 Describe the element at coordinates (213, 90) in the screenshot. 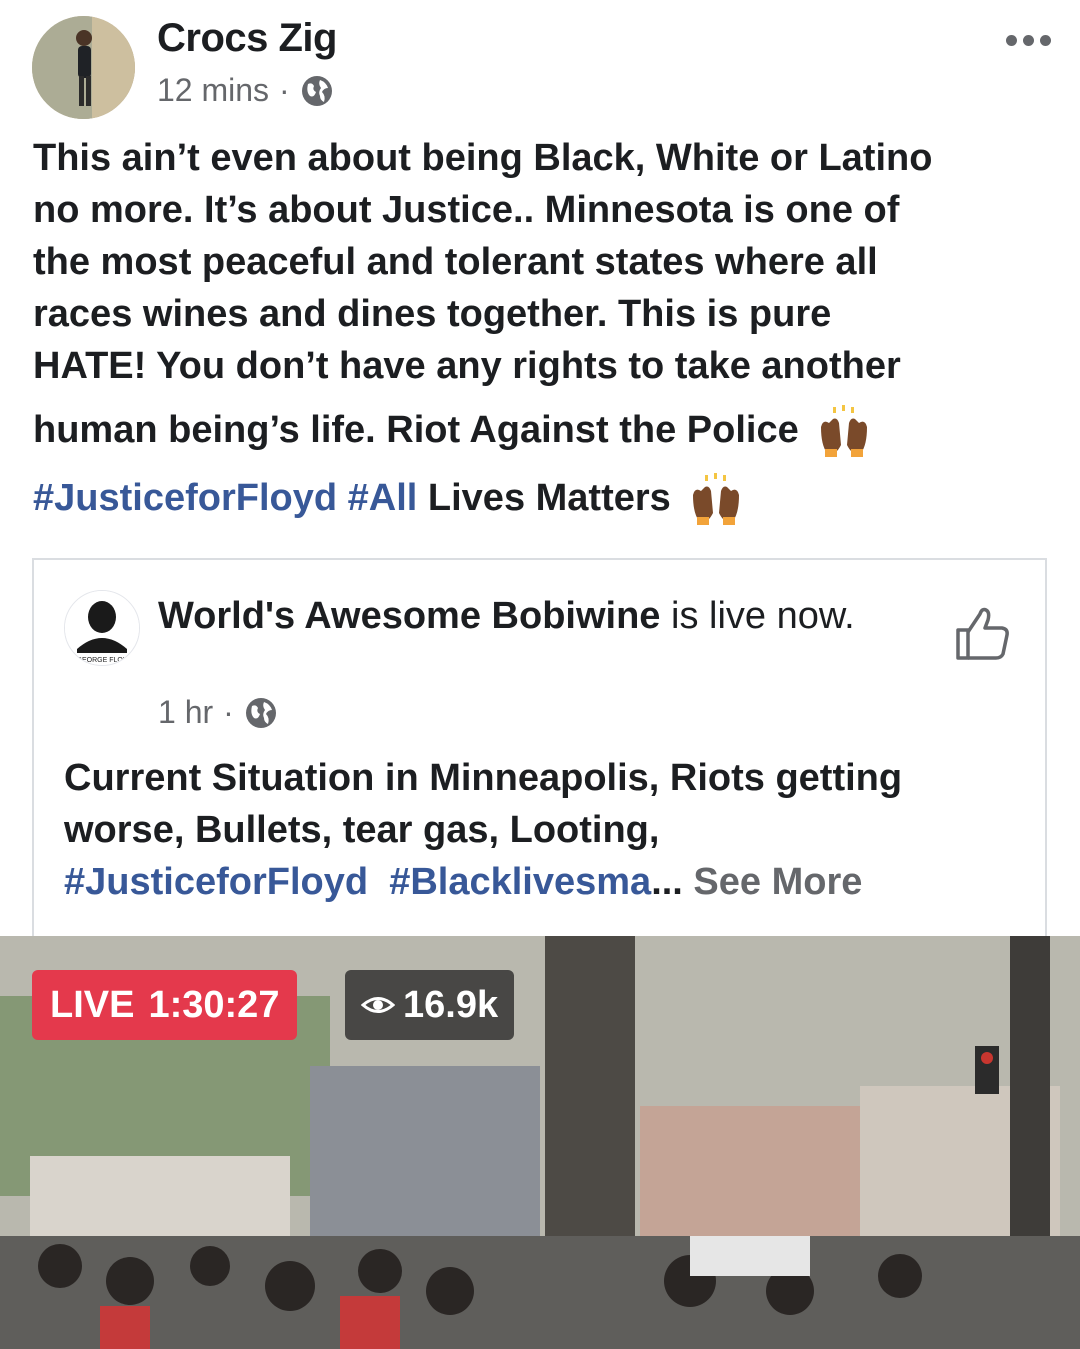

I see `post-time: 12 mins` at that location.